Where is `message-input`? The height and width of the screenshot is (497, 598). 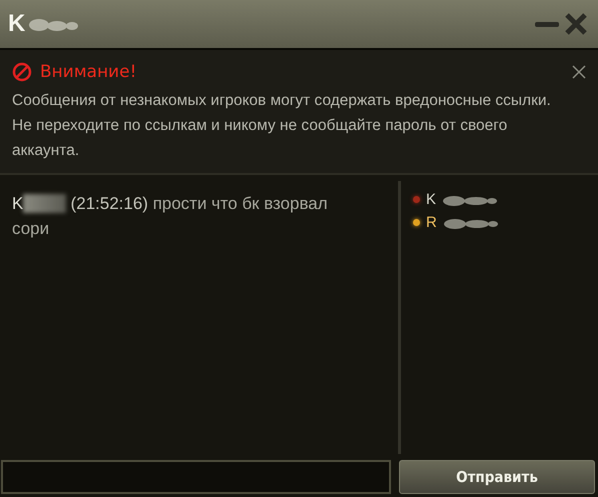
message-input is located at coordinates (196, 477).